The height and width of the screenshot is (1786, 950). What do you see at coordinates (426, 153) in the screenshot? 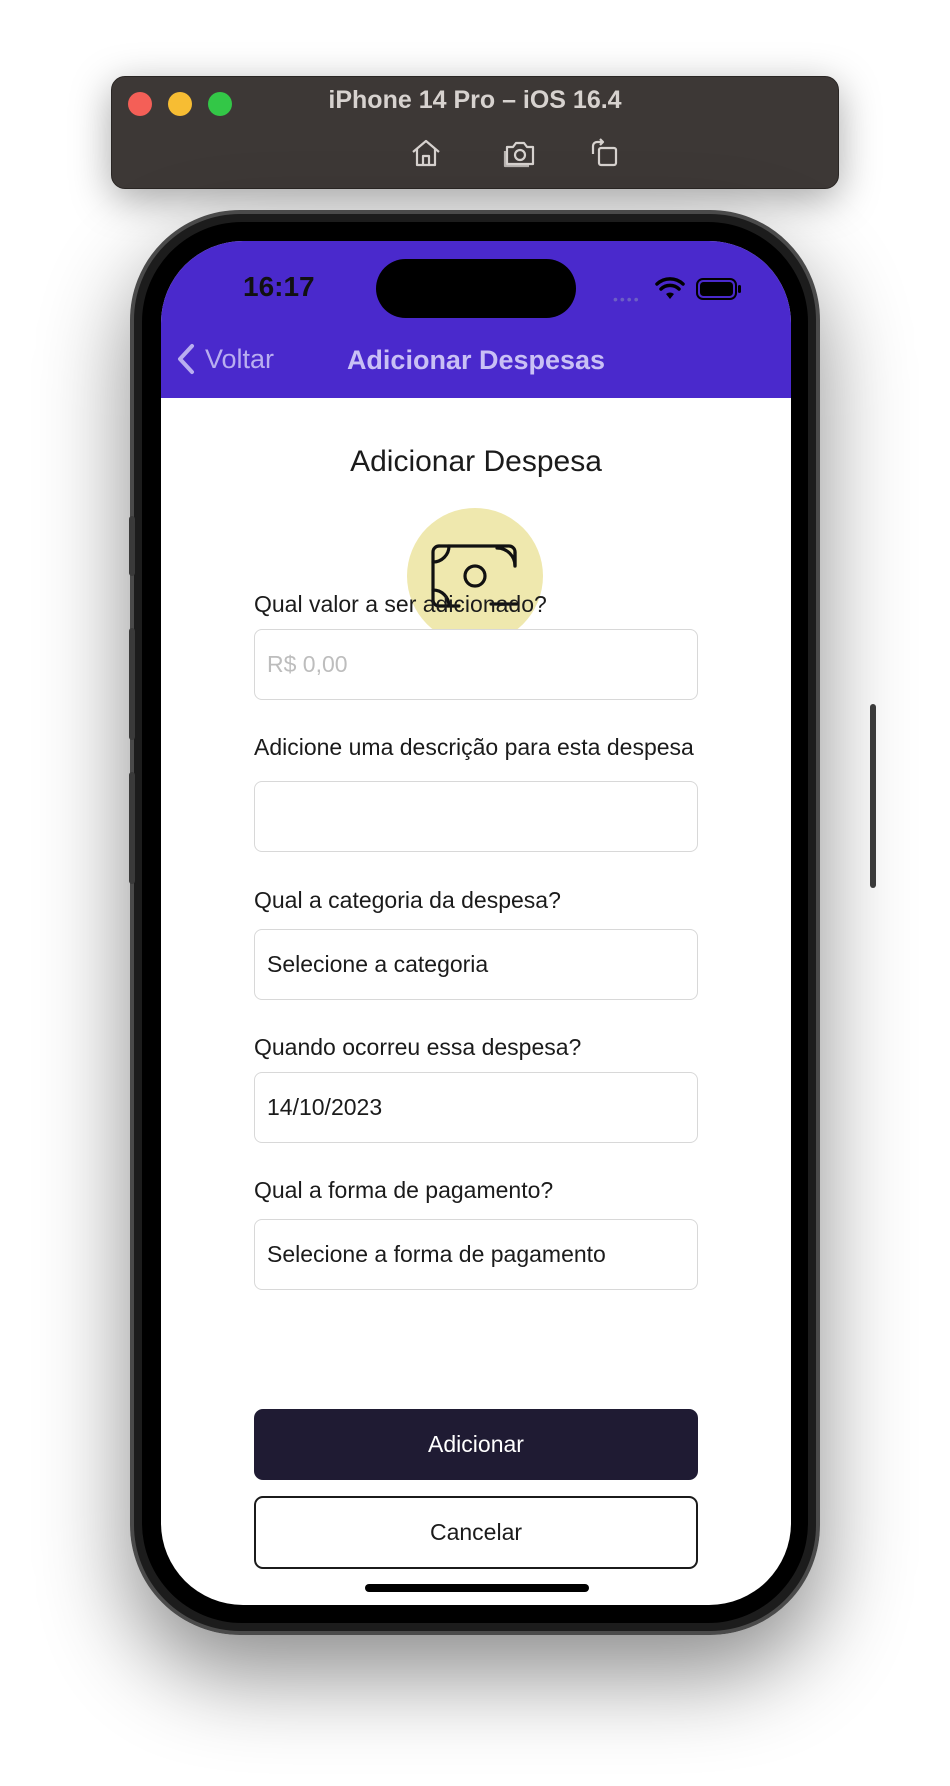
I see `home-icon` at bounding box center [426, 153].